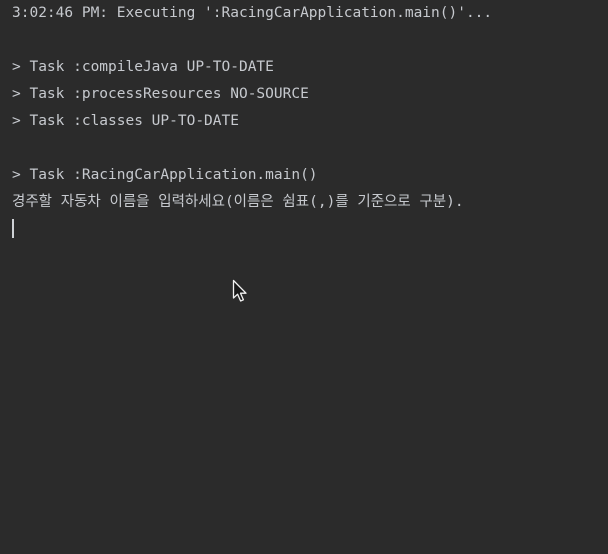  What do you see at coordinates (13, 228) in the screenshot?
I see `text-caret` at bounding box center [13, 228].